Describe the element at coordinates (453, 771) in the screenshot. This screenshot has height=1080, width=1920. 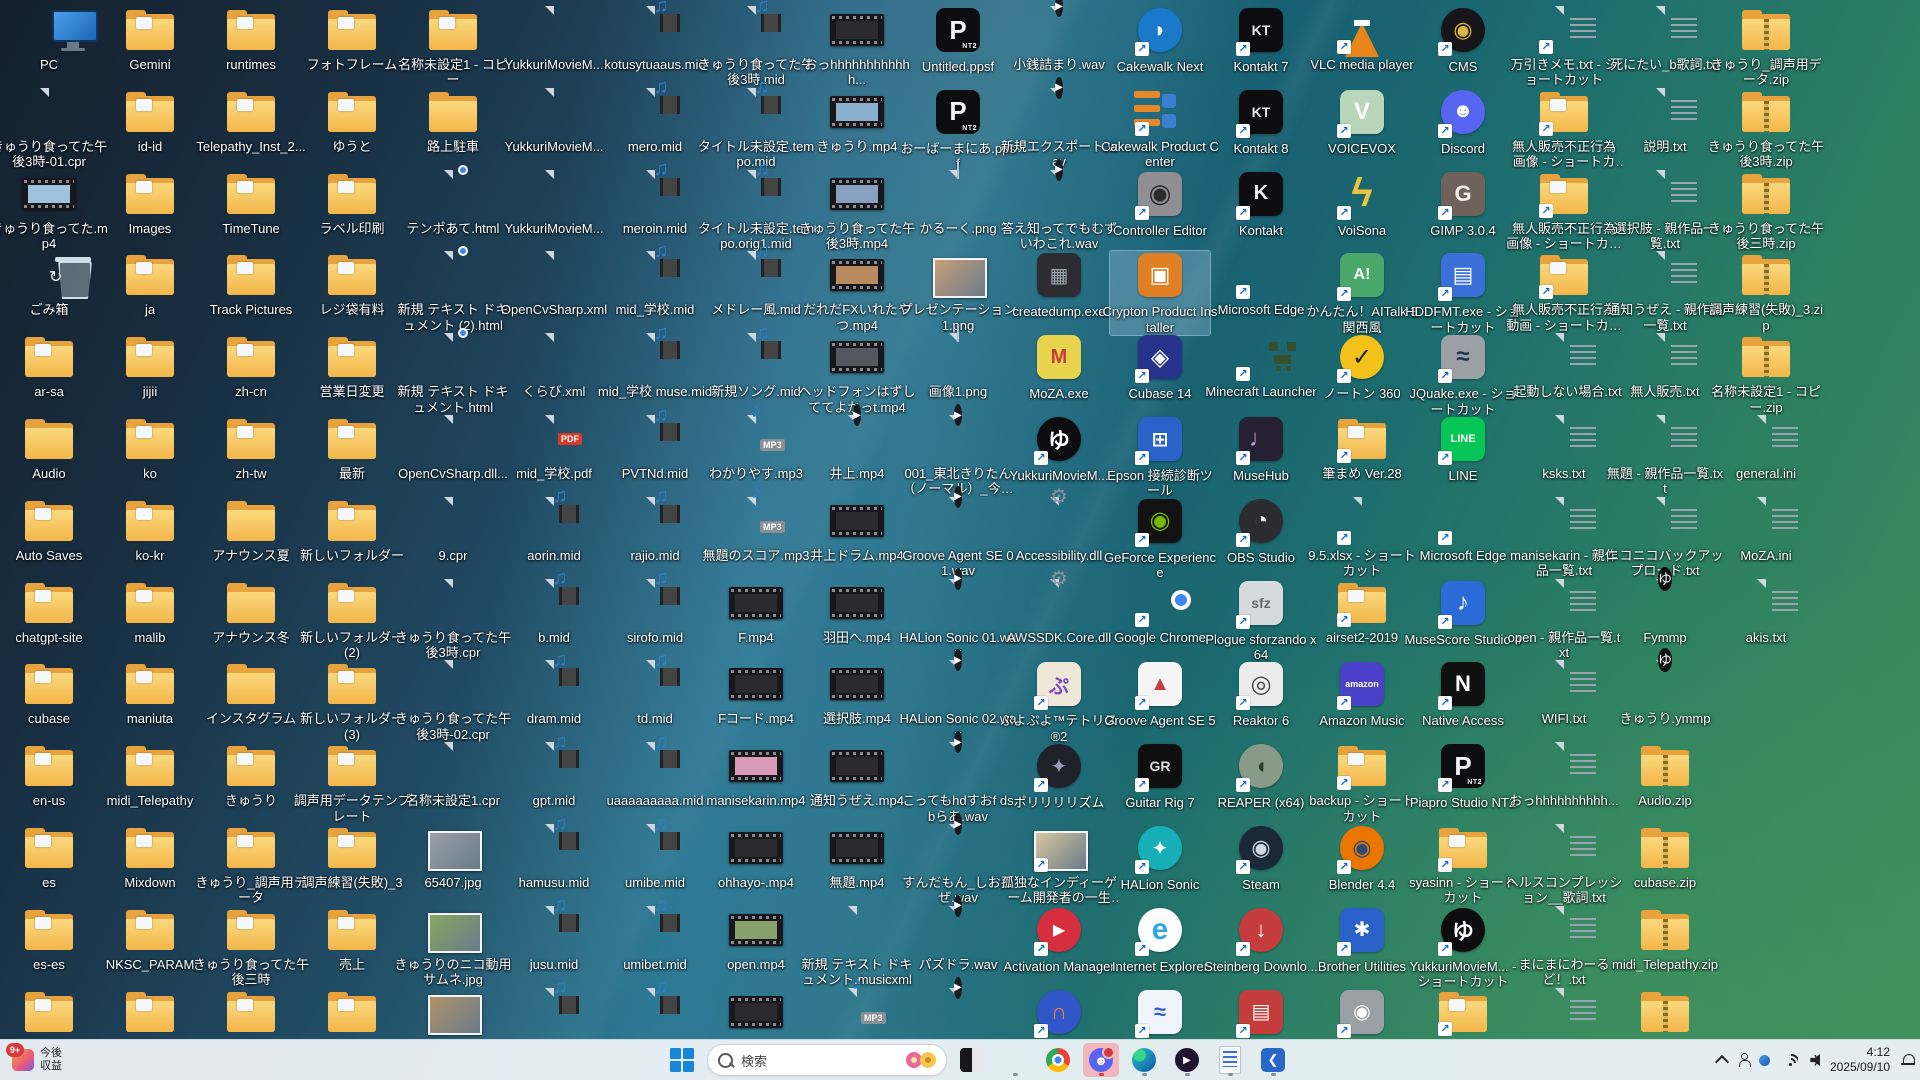
I see `desktop-icon: 名称未設定1.cpr` at that location.